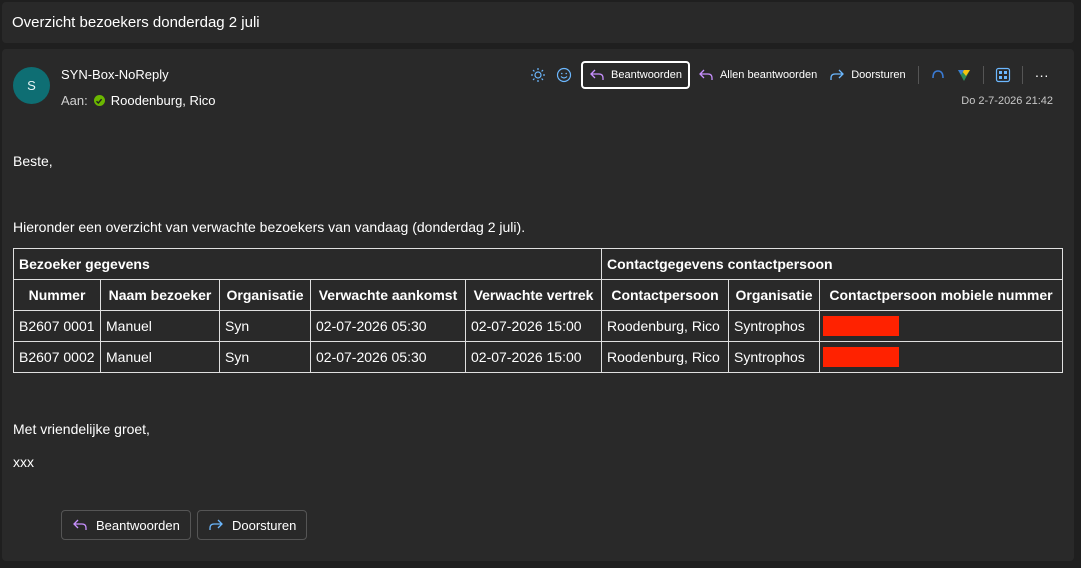  Describe the element at coordinates (163, 100) in the screenshot. I see `recipient-name: Roodenburg, Rico` at that location.